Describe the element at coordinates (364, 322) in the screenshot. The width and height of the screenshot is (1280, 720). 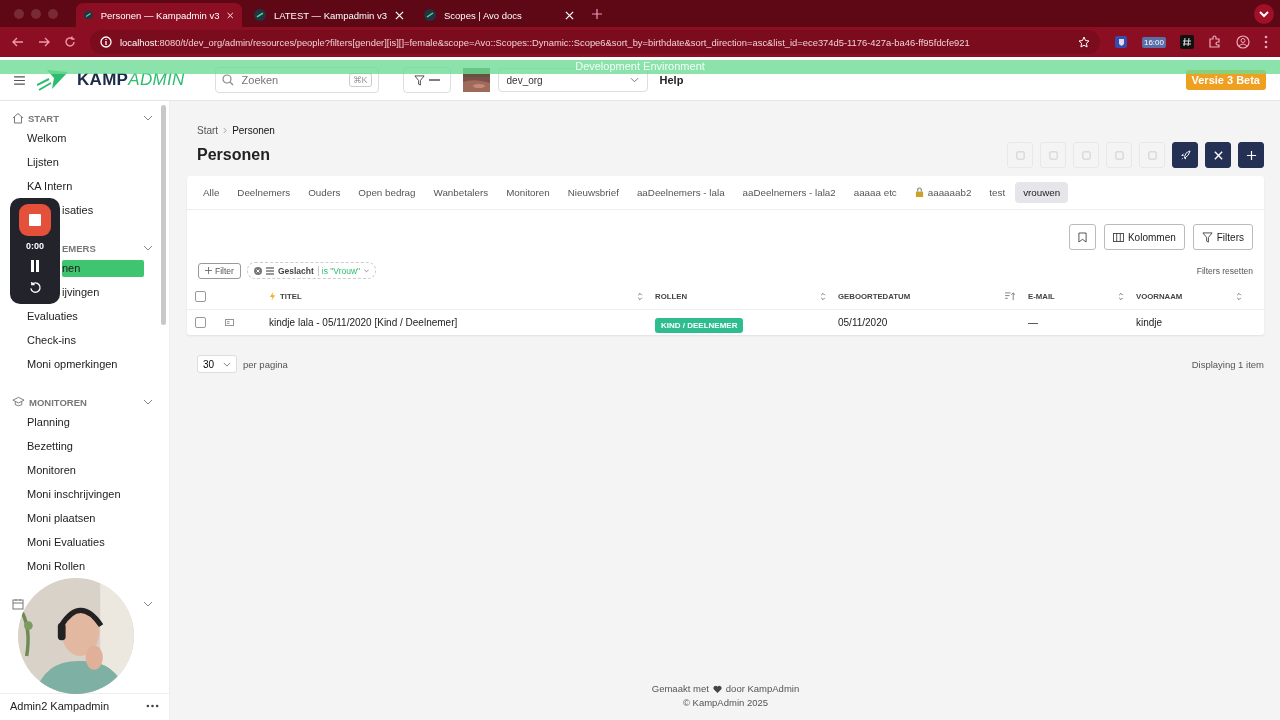
I see `table-cell-text: kindje lala - 05/11/2020 [Kind / Deelnemer]` at that location.